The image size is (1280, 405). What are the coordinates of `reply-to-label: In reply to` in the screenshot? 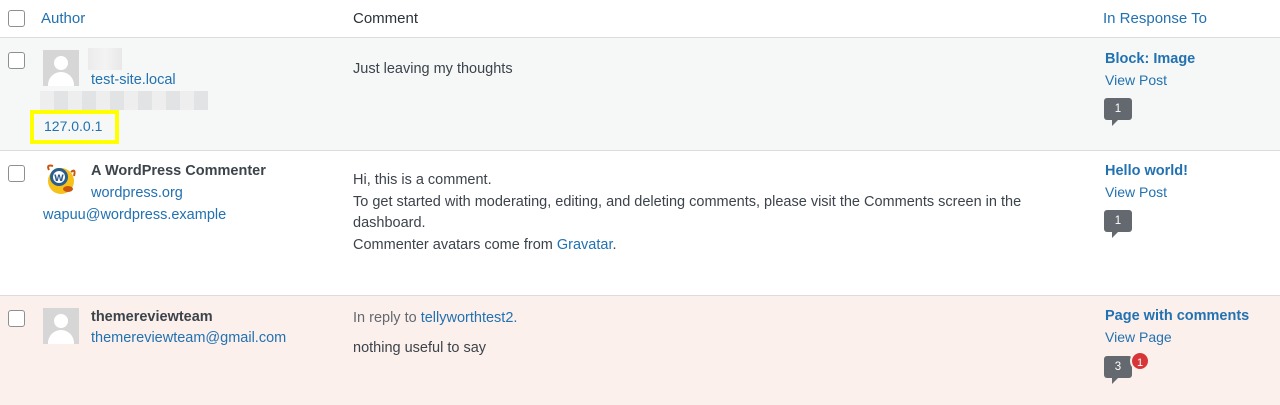 It's located at (387, 318).